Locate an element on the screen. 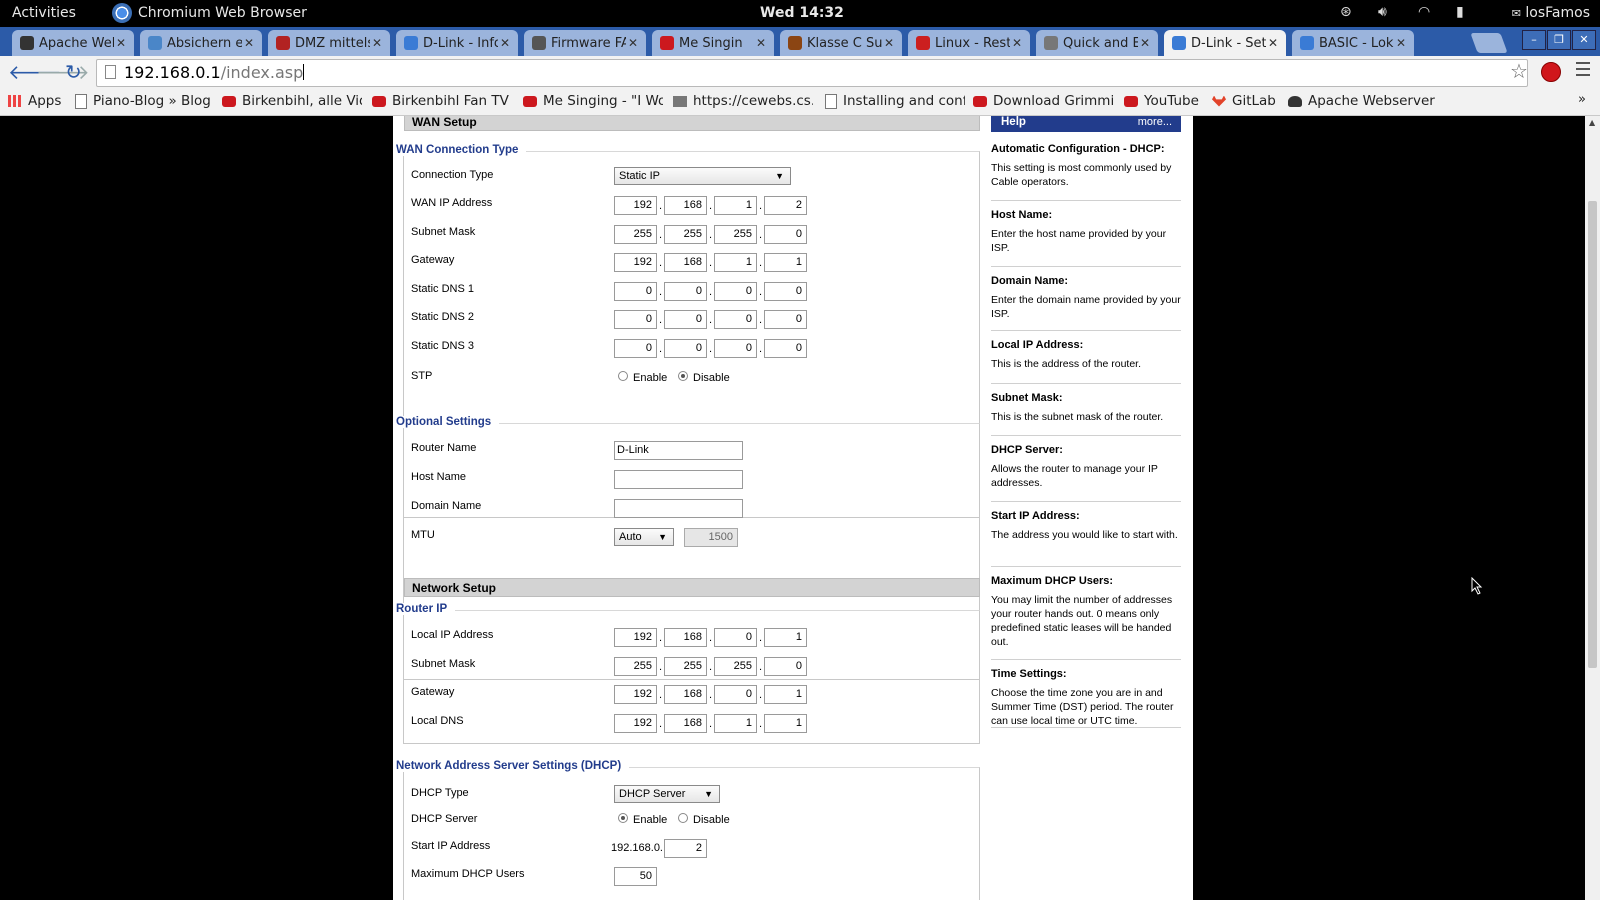  bookmark-item: YouTube is located at coordinates (1161, 101).